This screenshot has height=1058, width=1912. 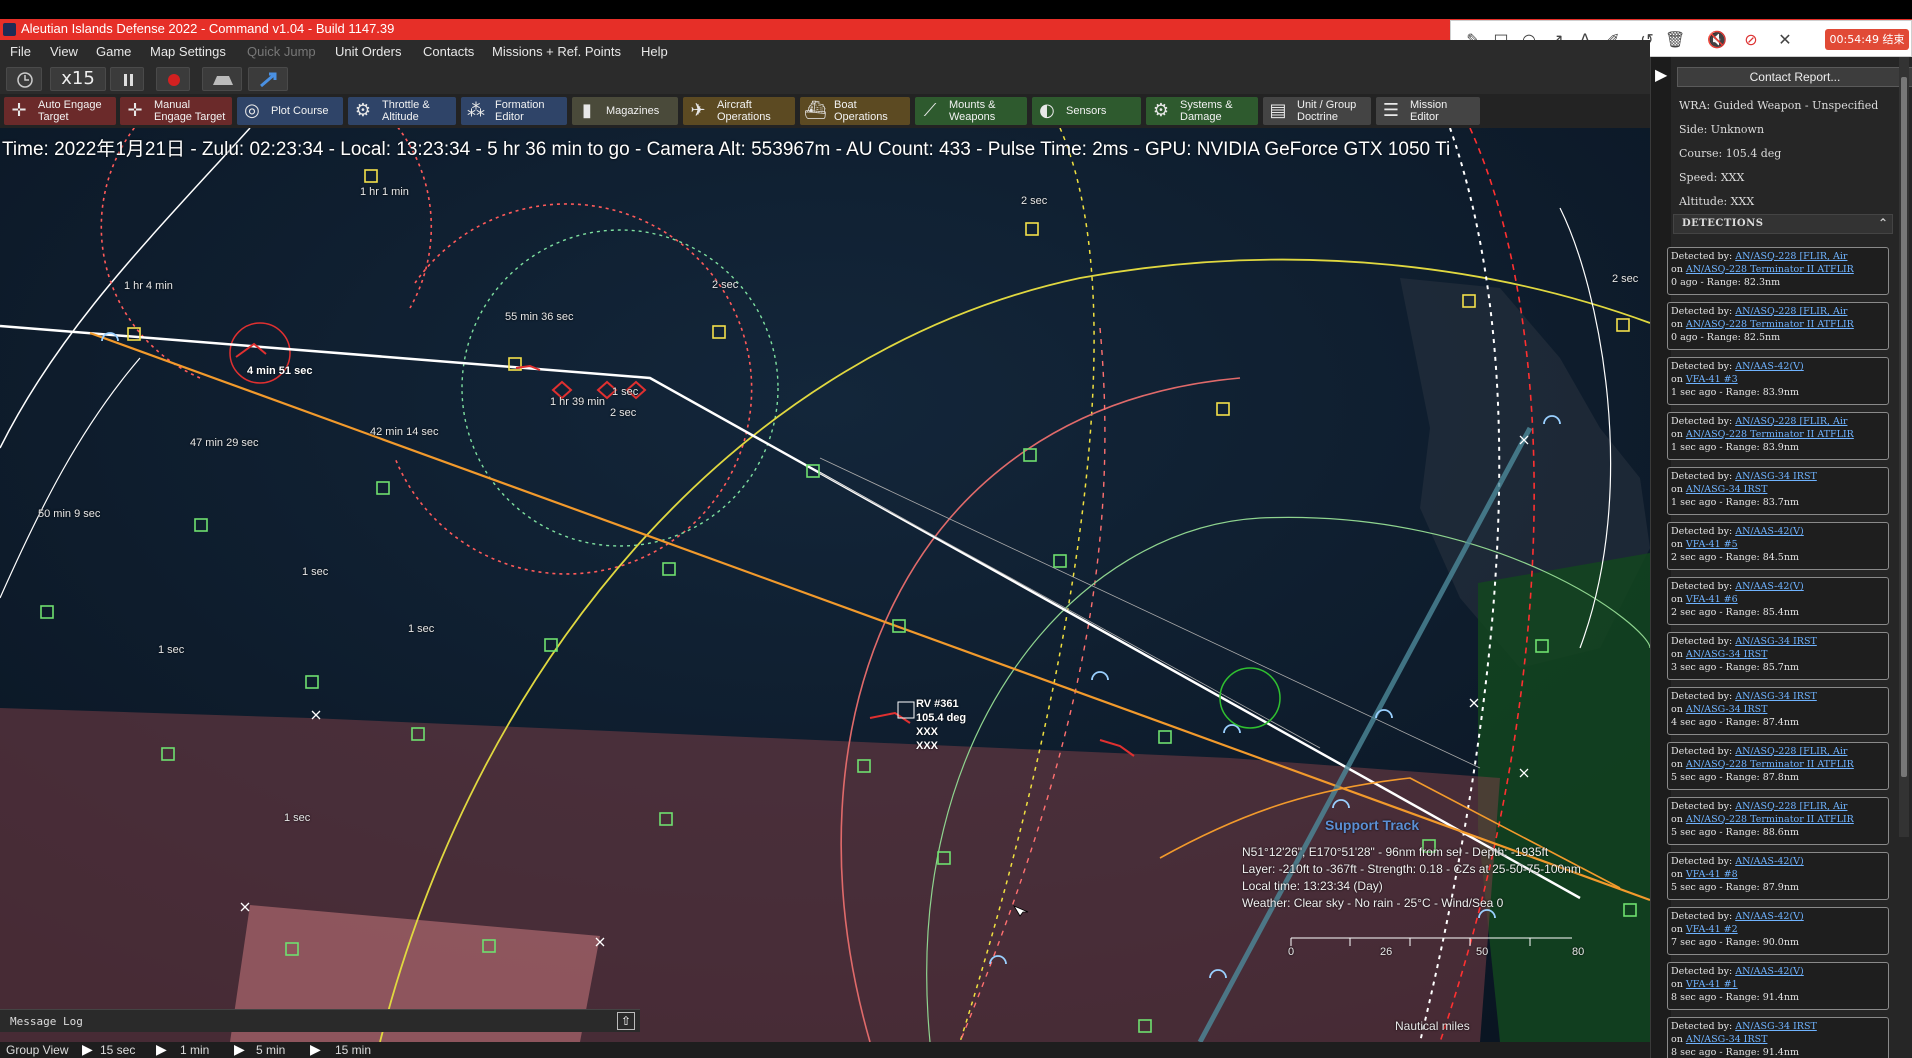 I want to click on detection-platform-line: on VFA-41 #2, so click(x=1704, y=929).